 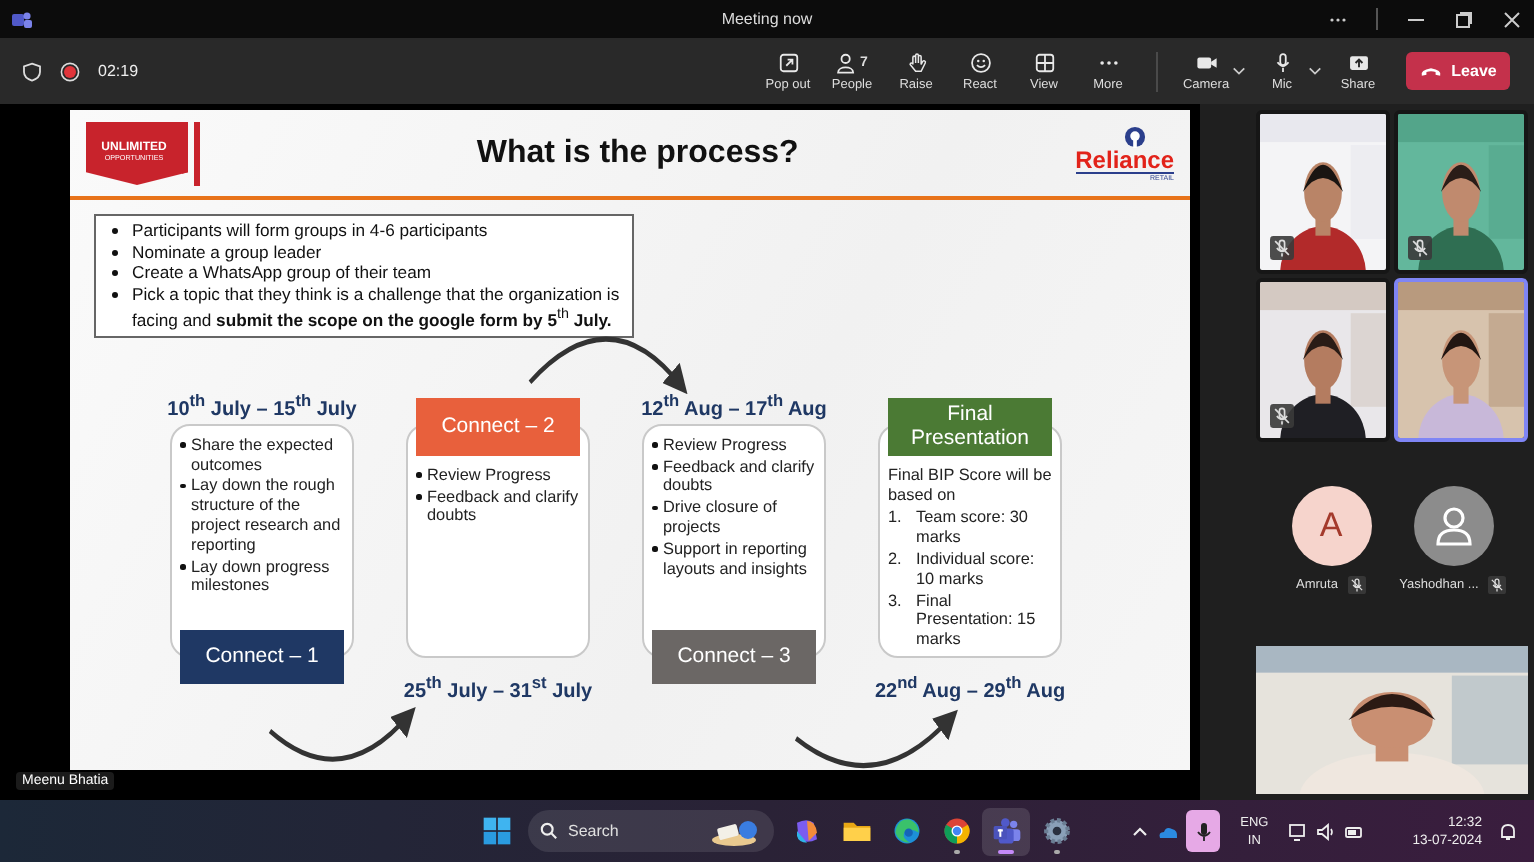 What do you see at coordinates (970, 426) in the screenshot?
I see `stage-label: Final Presentation` at bounding box center [970, 426].